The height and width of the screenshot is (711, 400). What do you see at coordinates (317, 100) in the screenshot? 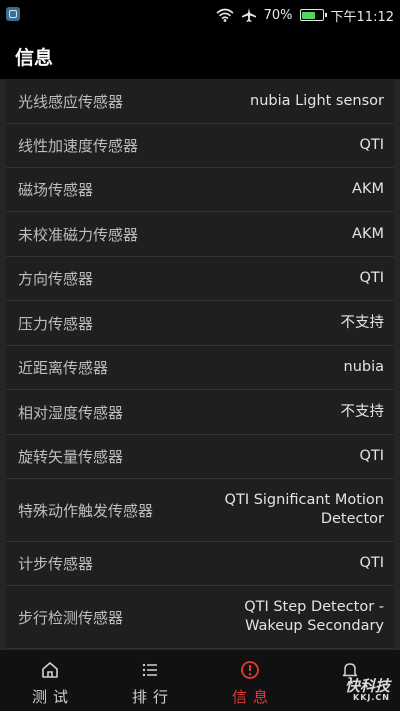
I see `sensor-value: nubia Light sensor` at bounding box center [317, 100].